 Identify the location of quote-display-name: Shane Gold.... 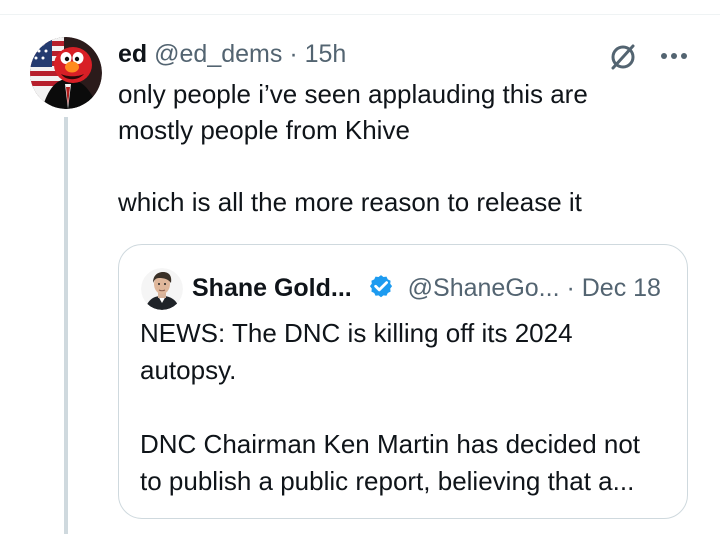
(272, 288).